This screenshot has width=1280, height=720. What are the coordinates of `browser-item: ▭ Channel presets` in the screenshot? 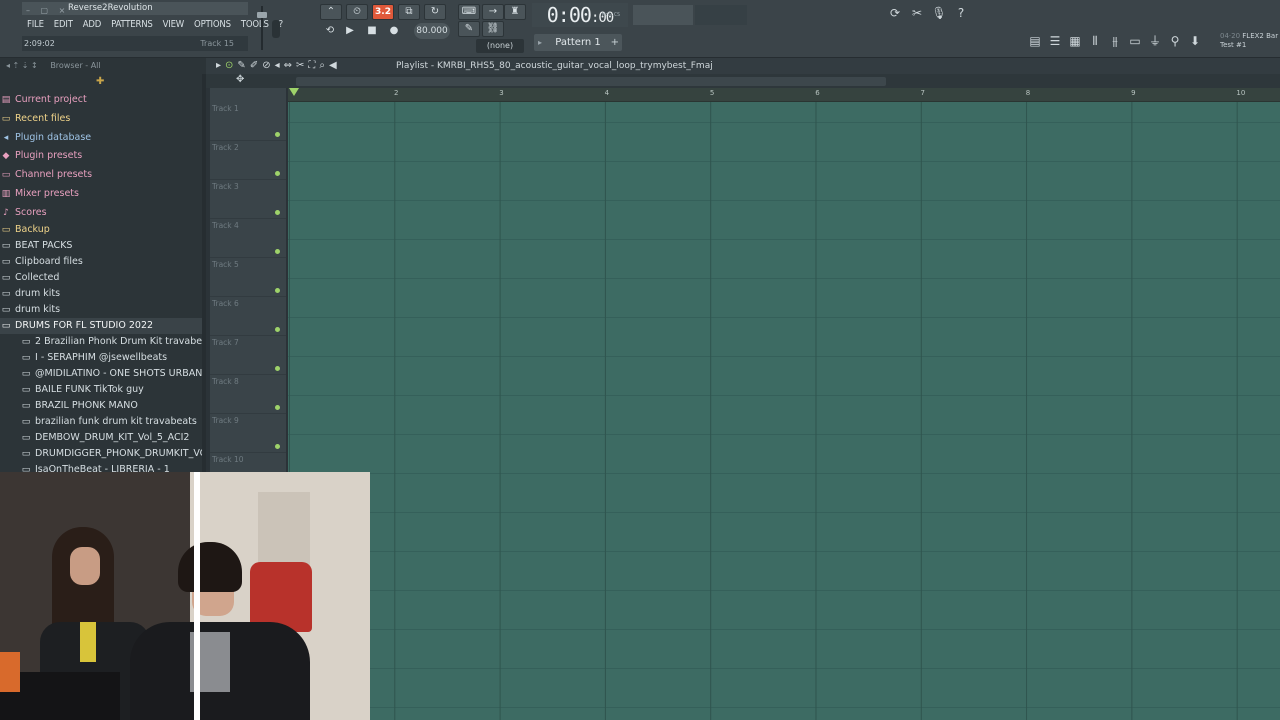 It's located at (103, 175).